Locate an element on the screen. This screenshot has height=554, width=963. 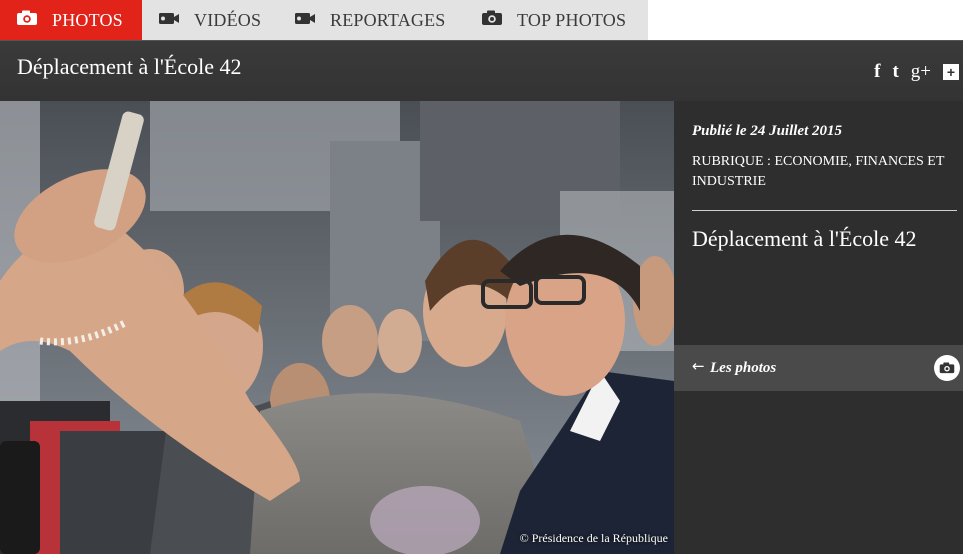
photo-credit: © Présidence de la République is located at coordinates (593, 538).